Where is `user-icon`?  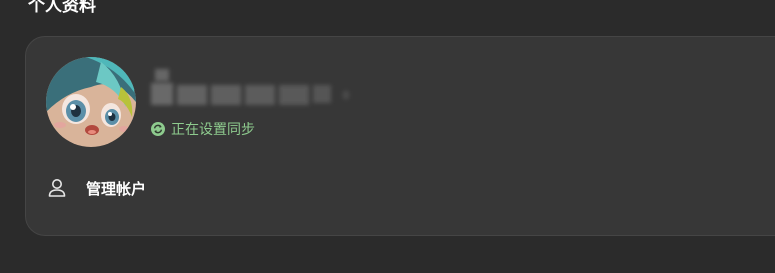 user-icon is located at coordinates (57, 188).